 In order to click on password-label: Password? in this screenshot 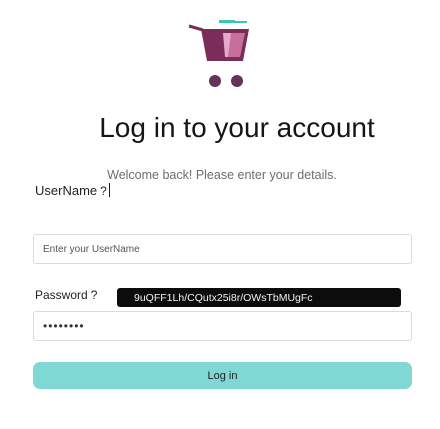, I will do `click(66, 295)`.